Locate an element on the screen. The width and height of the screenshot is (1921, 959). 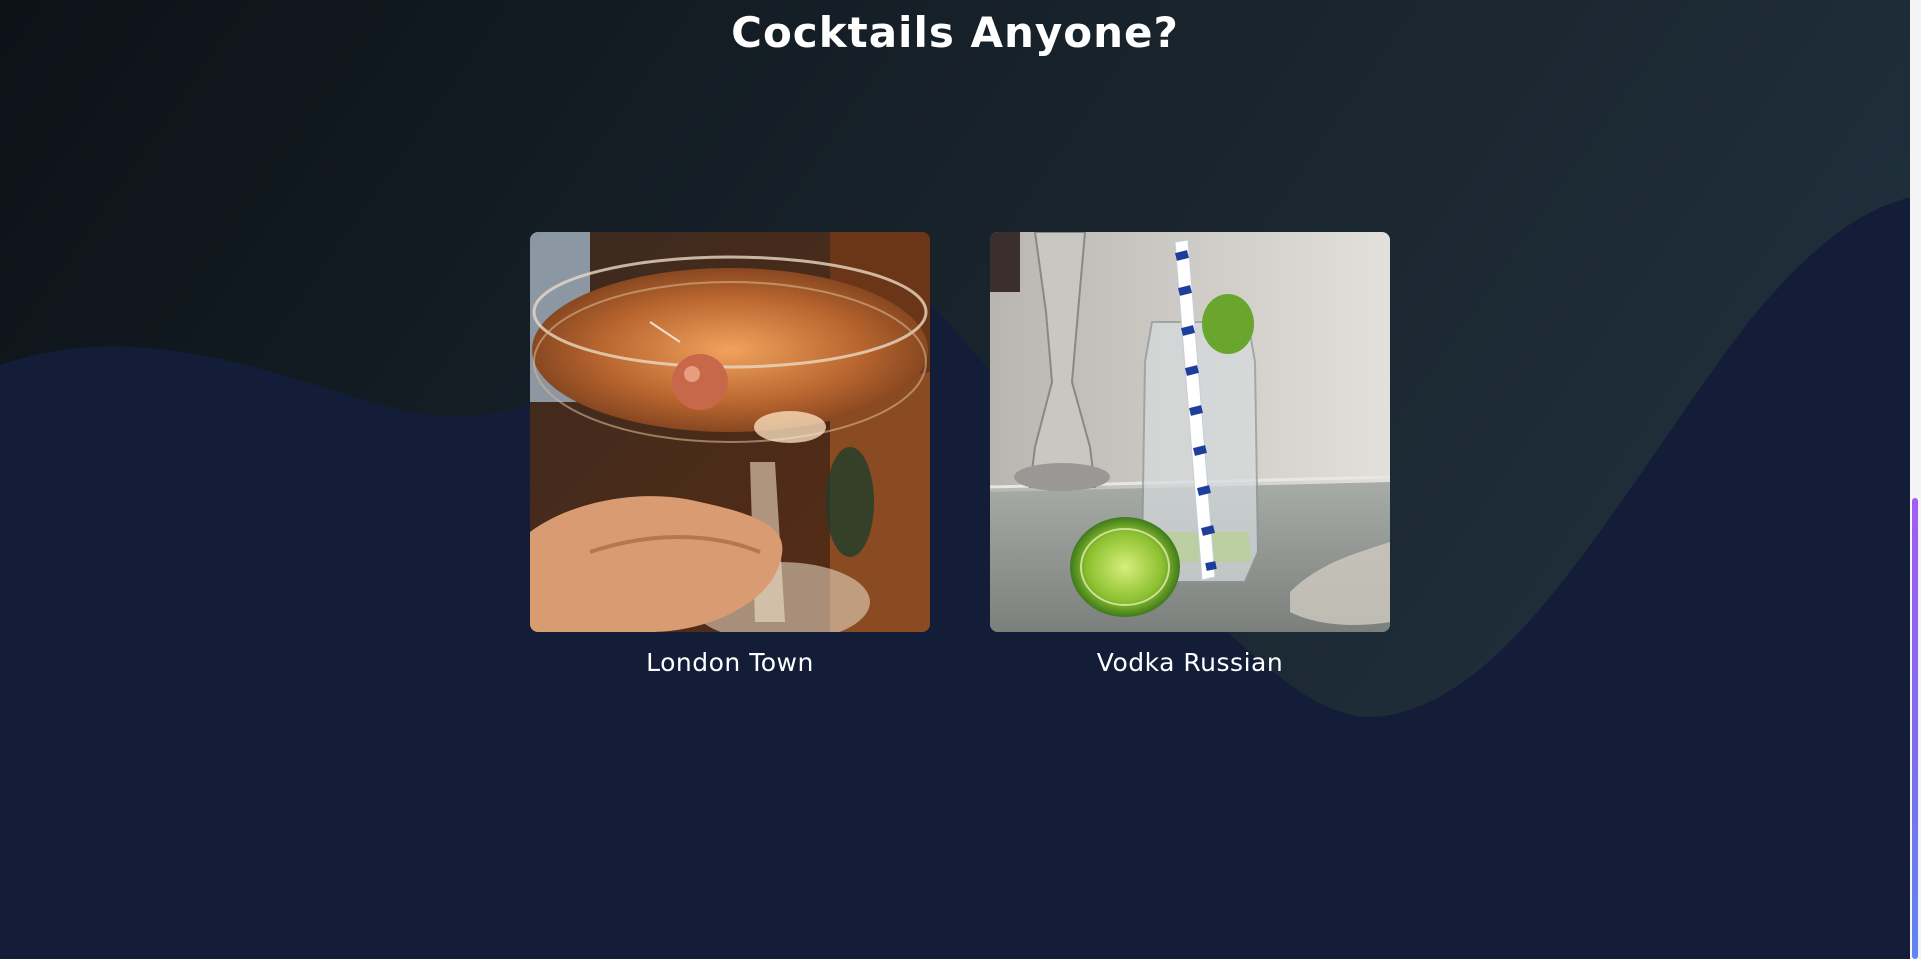
scrollbar-thumb is located at coordinates (1915, 728).